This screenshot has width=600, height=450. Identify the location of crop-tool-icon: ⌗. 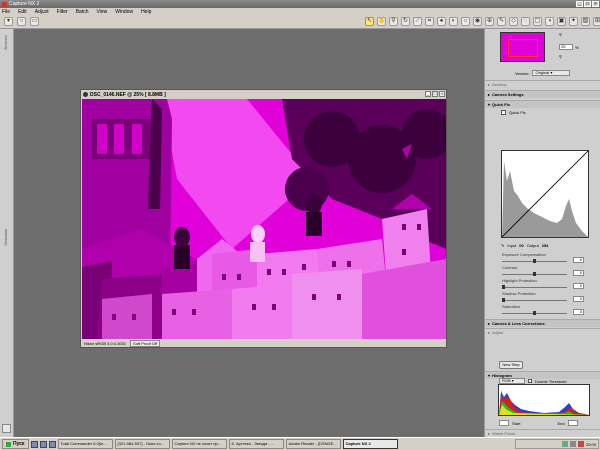
(429, 21).